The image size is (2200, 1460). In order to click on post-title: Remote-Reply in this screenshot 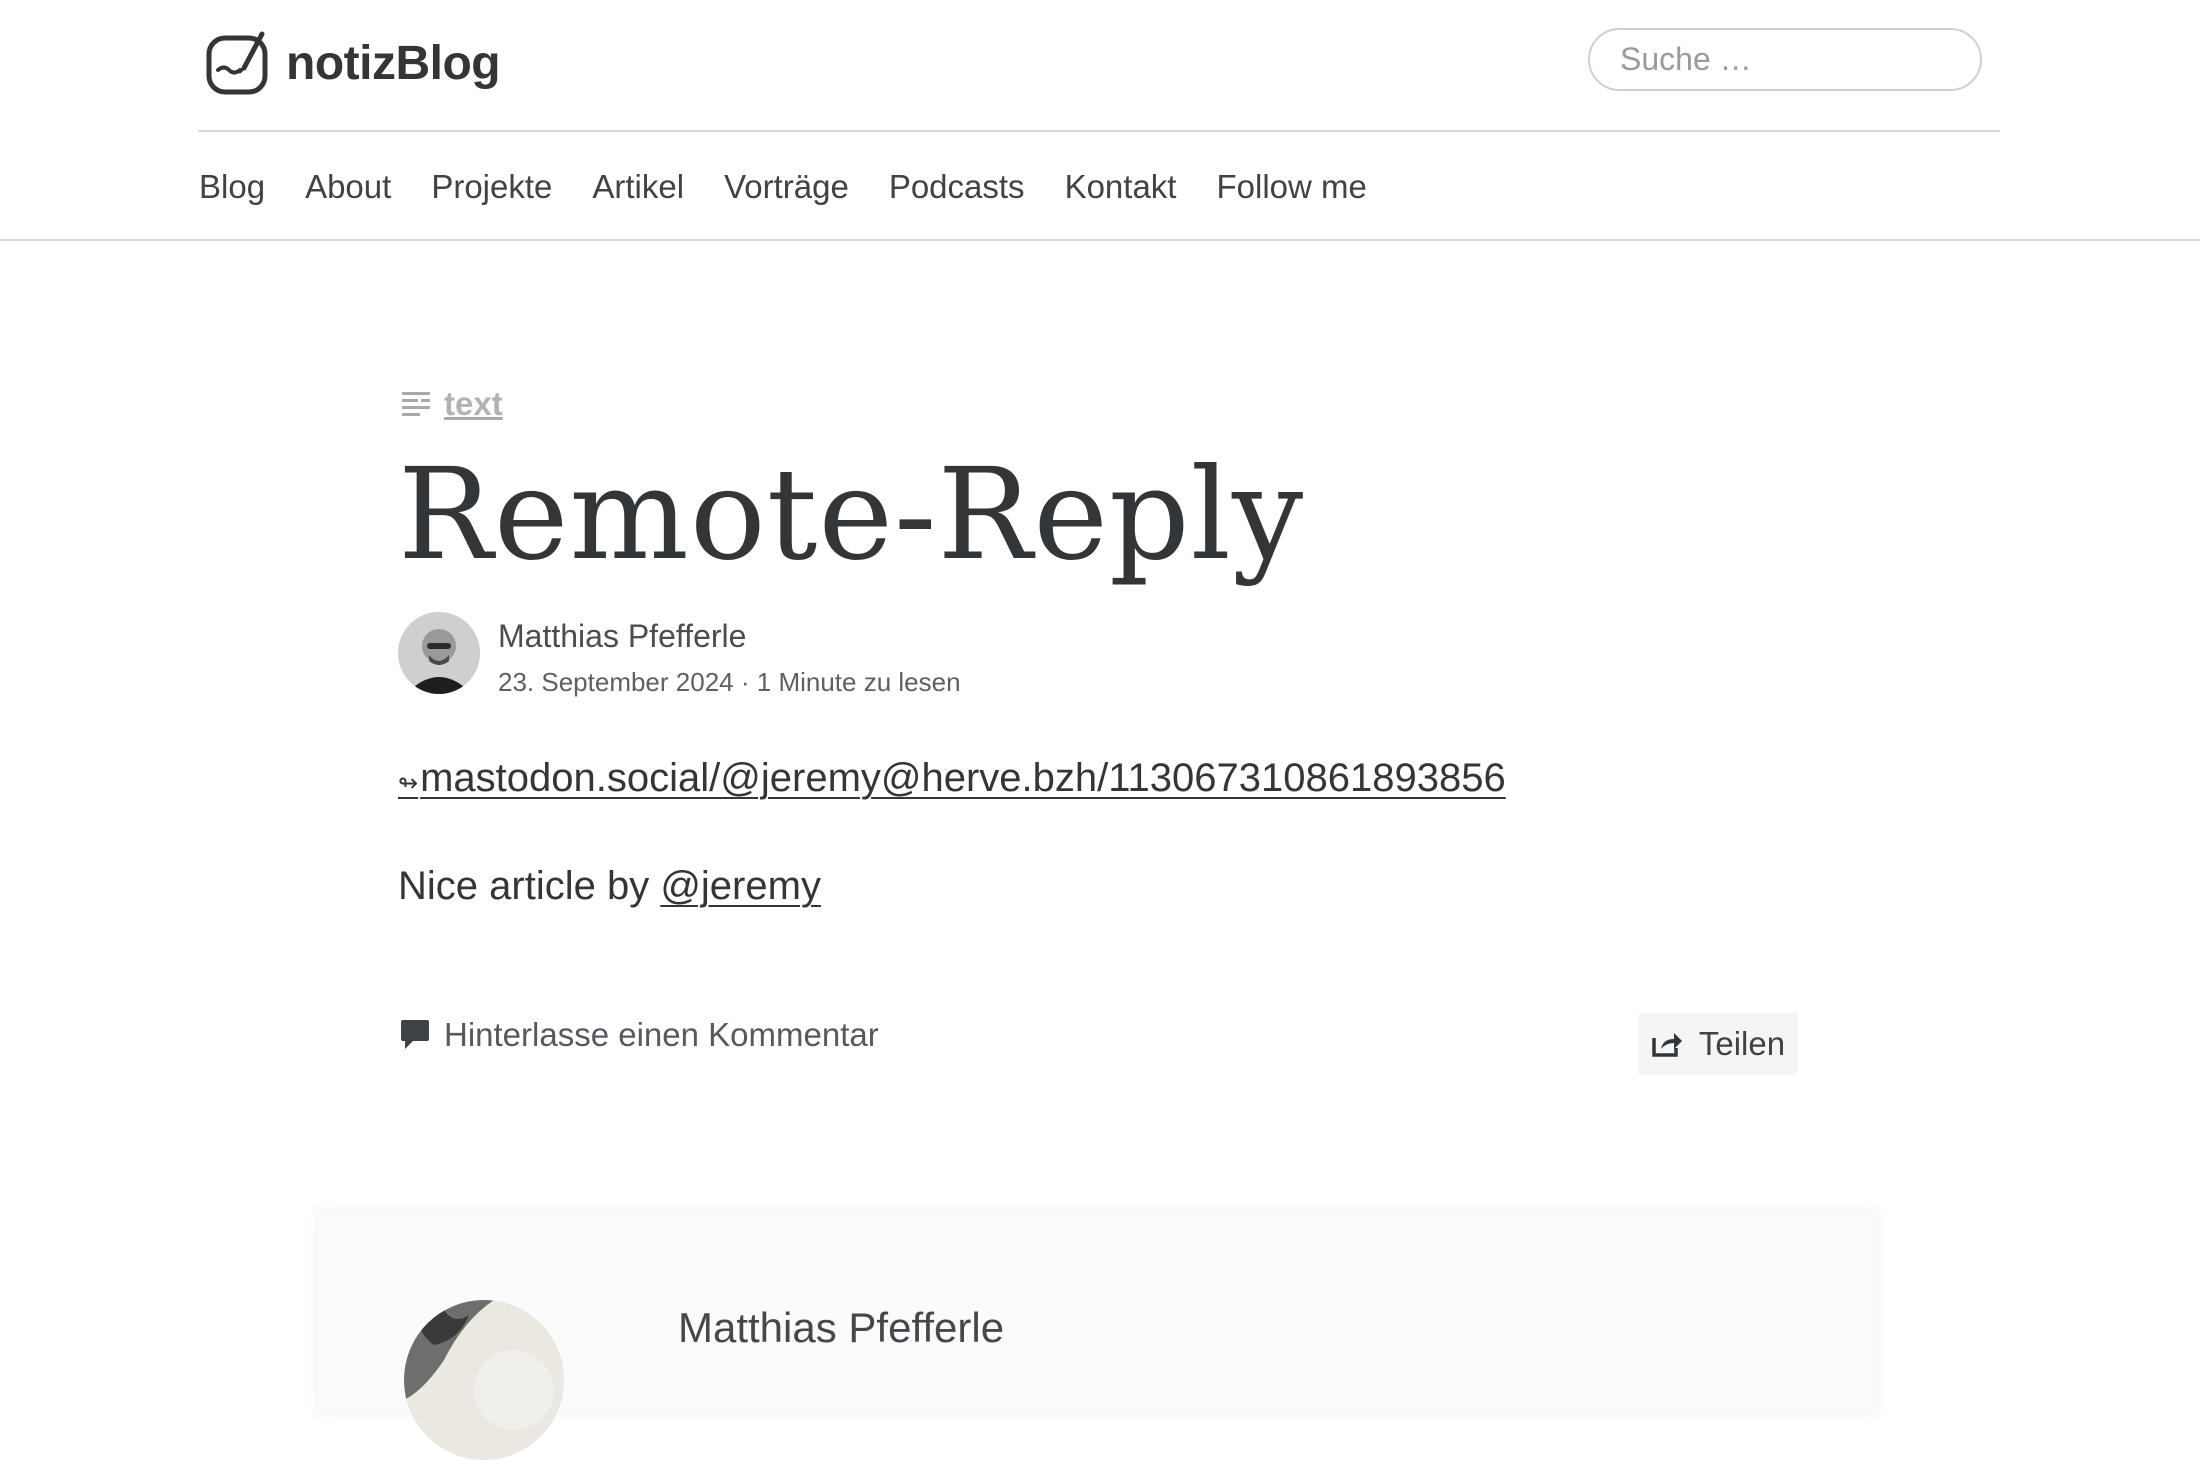, I will do `click(851, 514)`.